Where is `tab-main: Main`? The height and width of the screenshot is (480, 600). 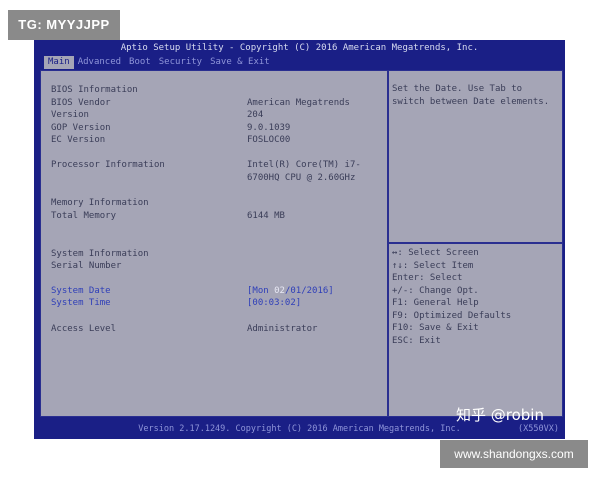
tab-main: Main is located at coordinates (59, 62).